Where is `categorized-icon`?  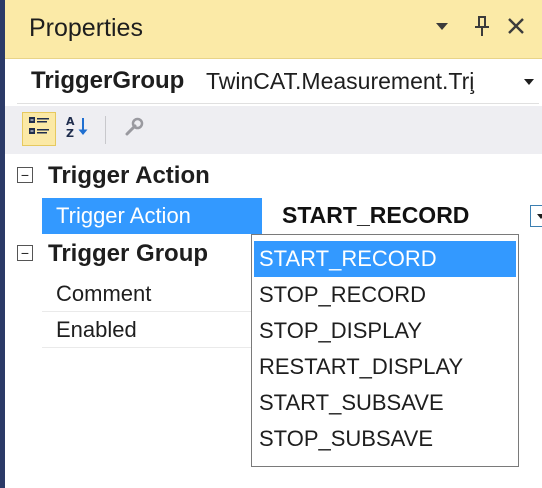 categorized-icon is located at coordinates (39, 129).